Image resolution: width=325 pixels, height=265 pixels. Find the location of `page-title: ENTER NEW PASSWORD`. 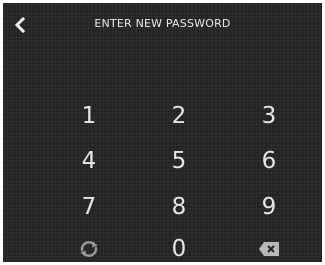

page-title: ENTER NEW PASSWORD is located at coordinates (162, 23).